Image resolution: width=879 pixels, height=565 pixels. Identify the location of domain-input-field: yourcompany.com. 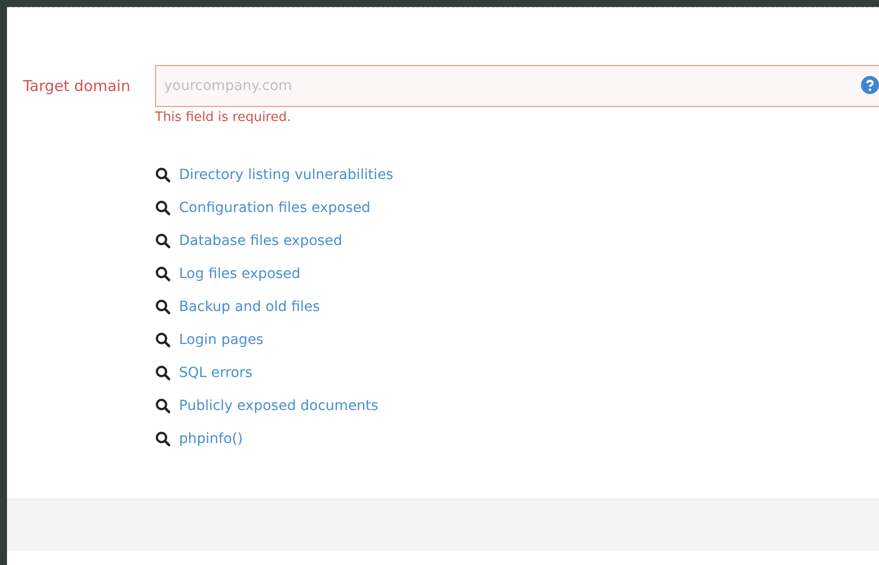
(517, 86).